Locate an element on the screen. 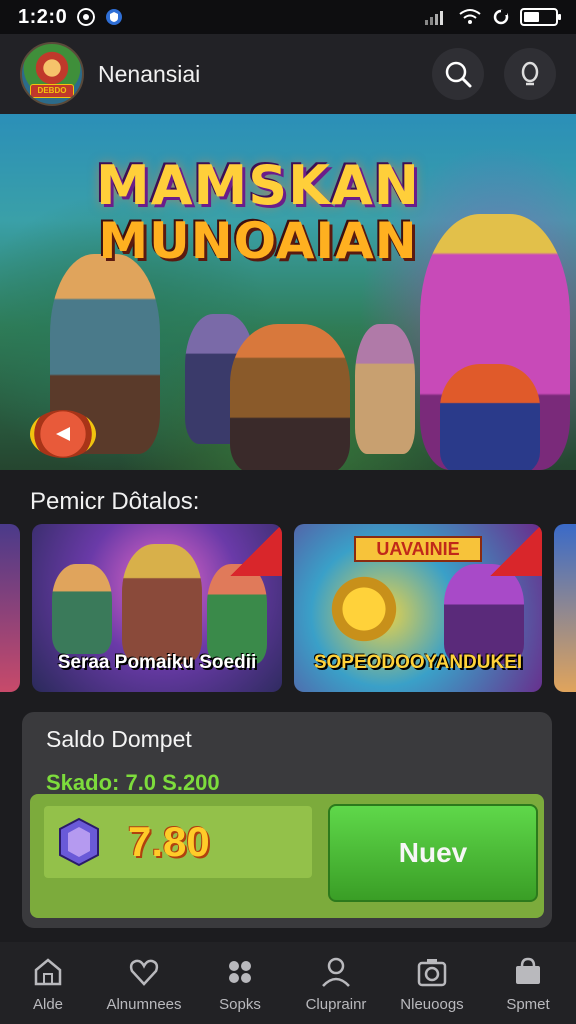  hero-character-mage is located at coordinates (385, 389).